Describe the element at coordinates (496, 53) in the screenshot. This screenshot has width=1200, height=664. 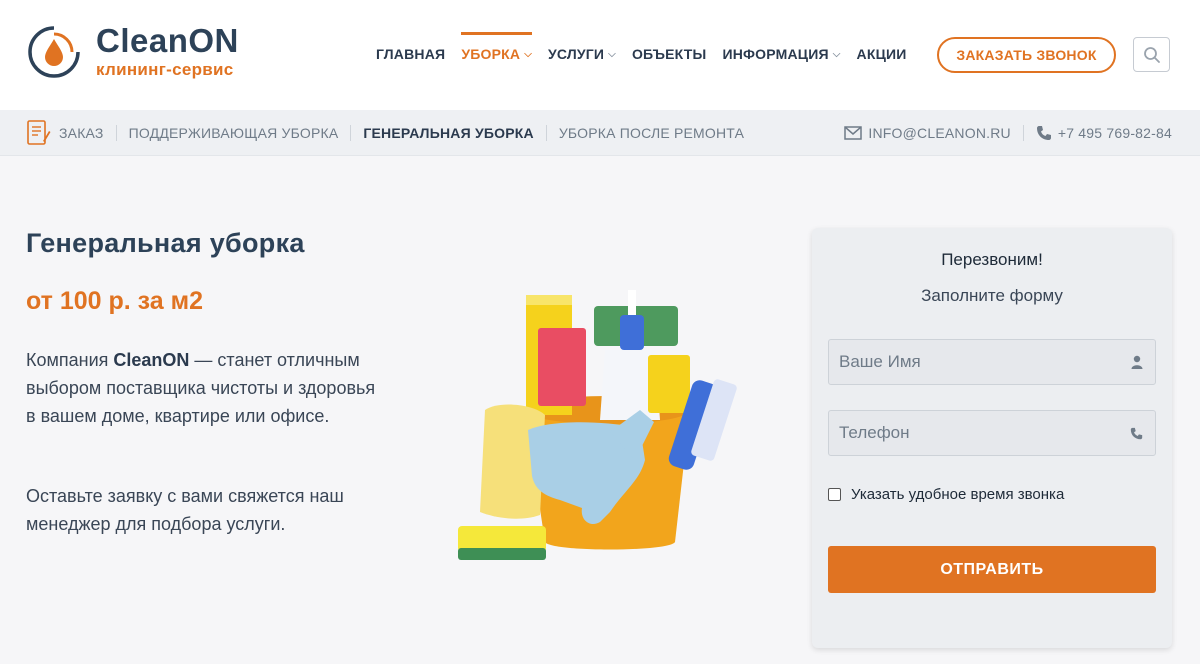
I see `nav-item-cleaning: УБОРКА ⌵` at that location.